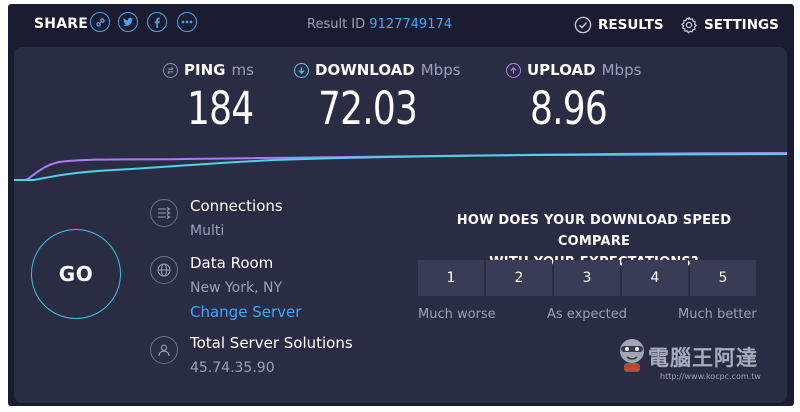 The height and width of the screenshot is (412, 800). I want to click on results-button: RESULTS, so click(619, 25).